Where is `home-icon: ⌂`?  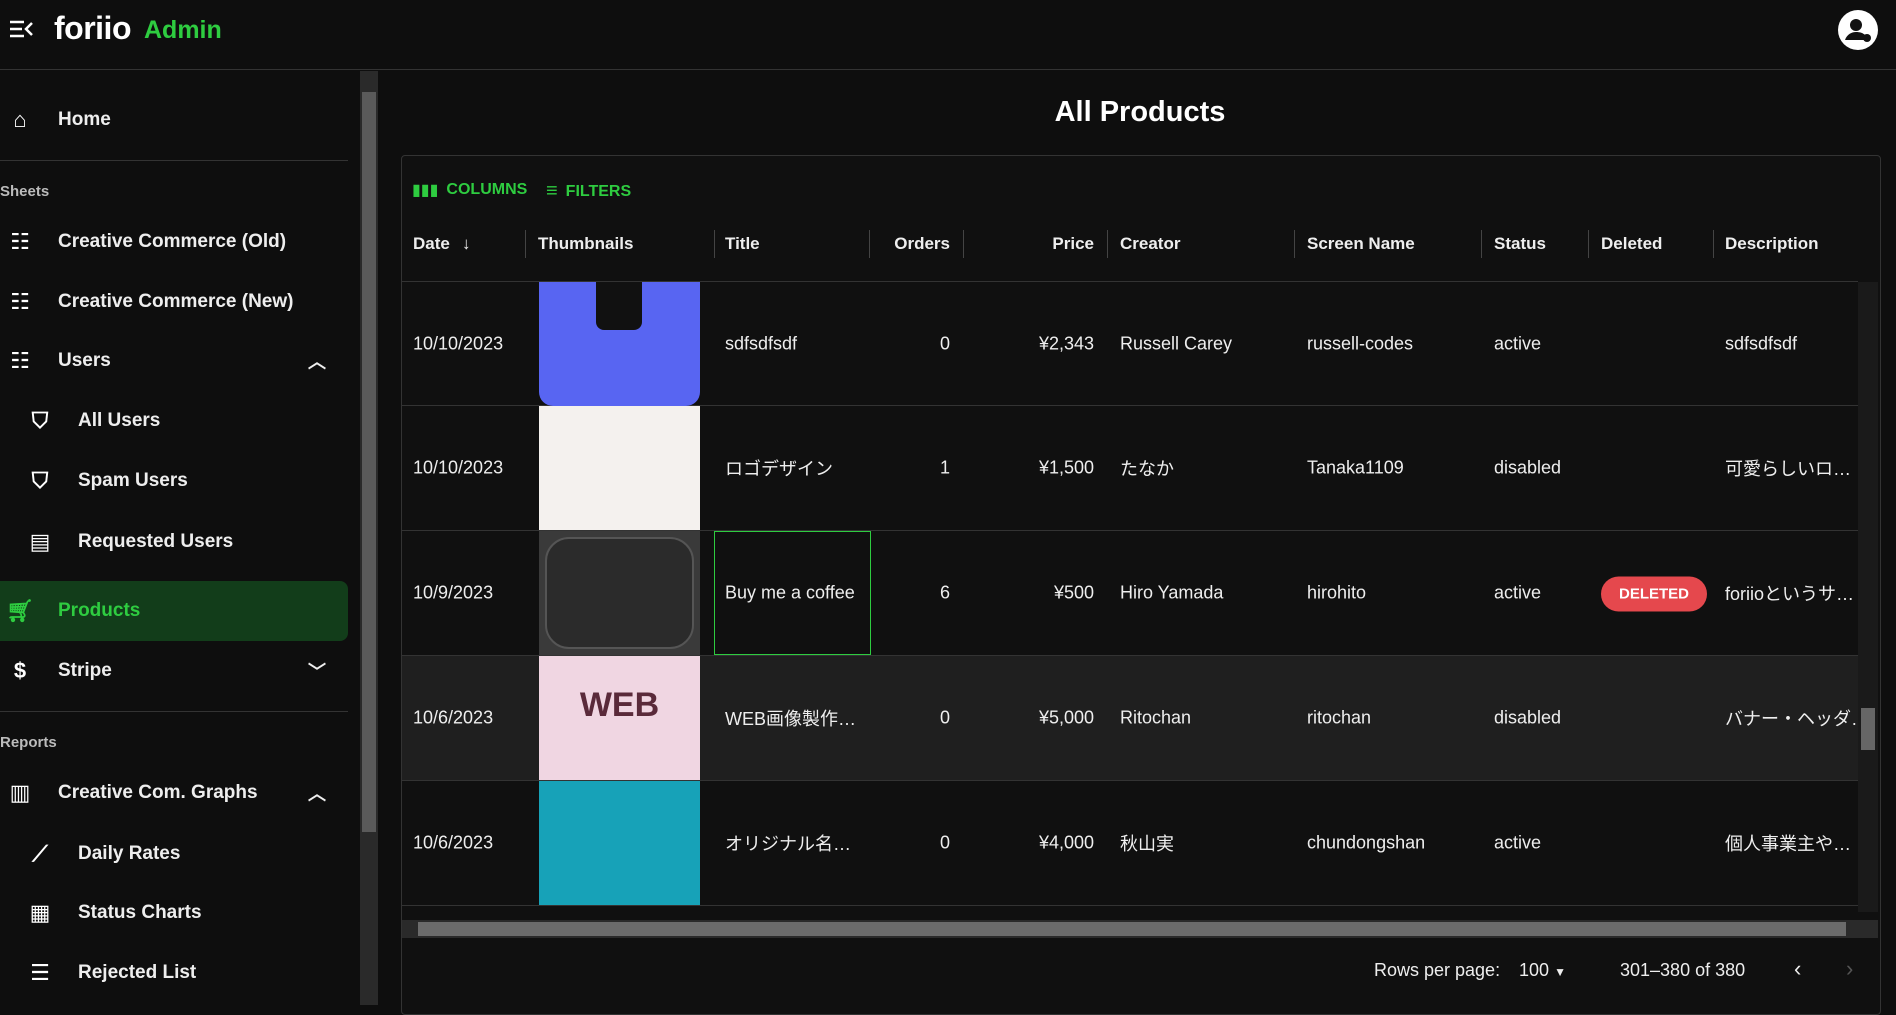 home-icon: ⌂ is located at coordinates (20, 119).